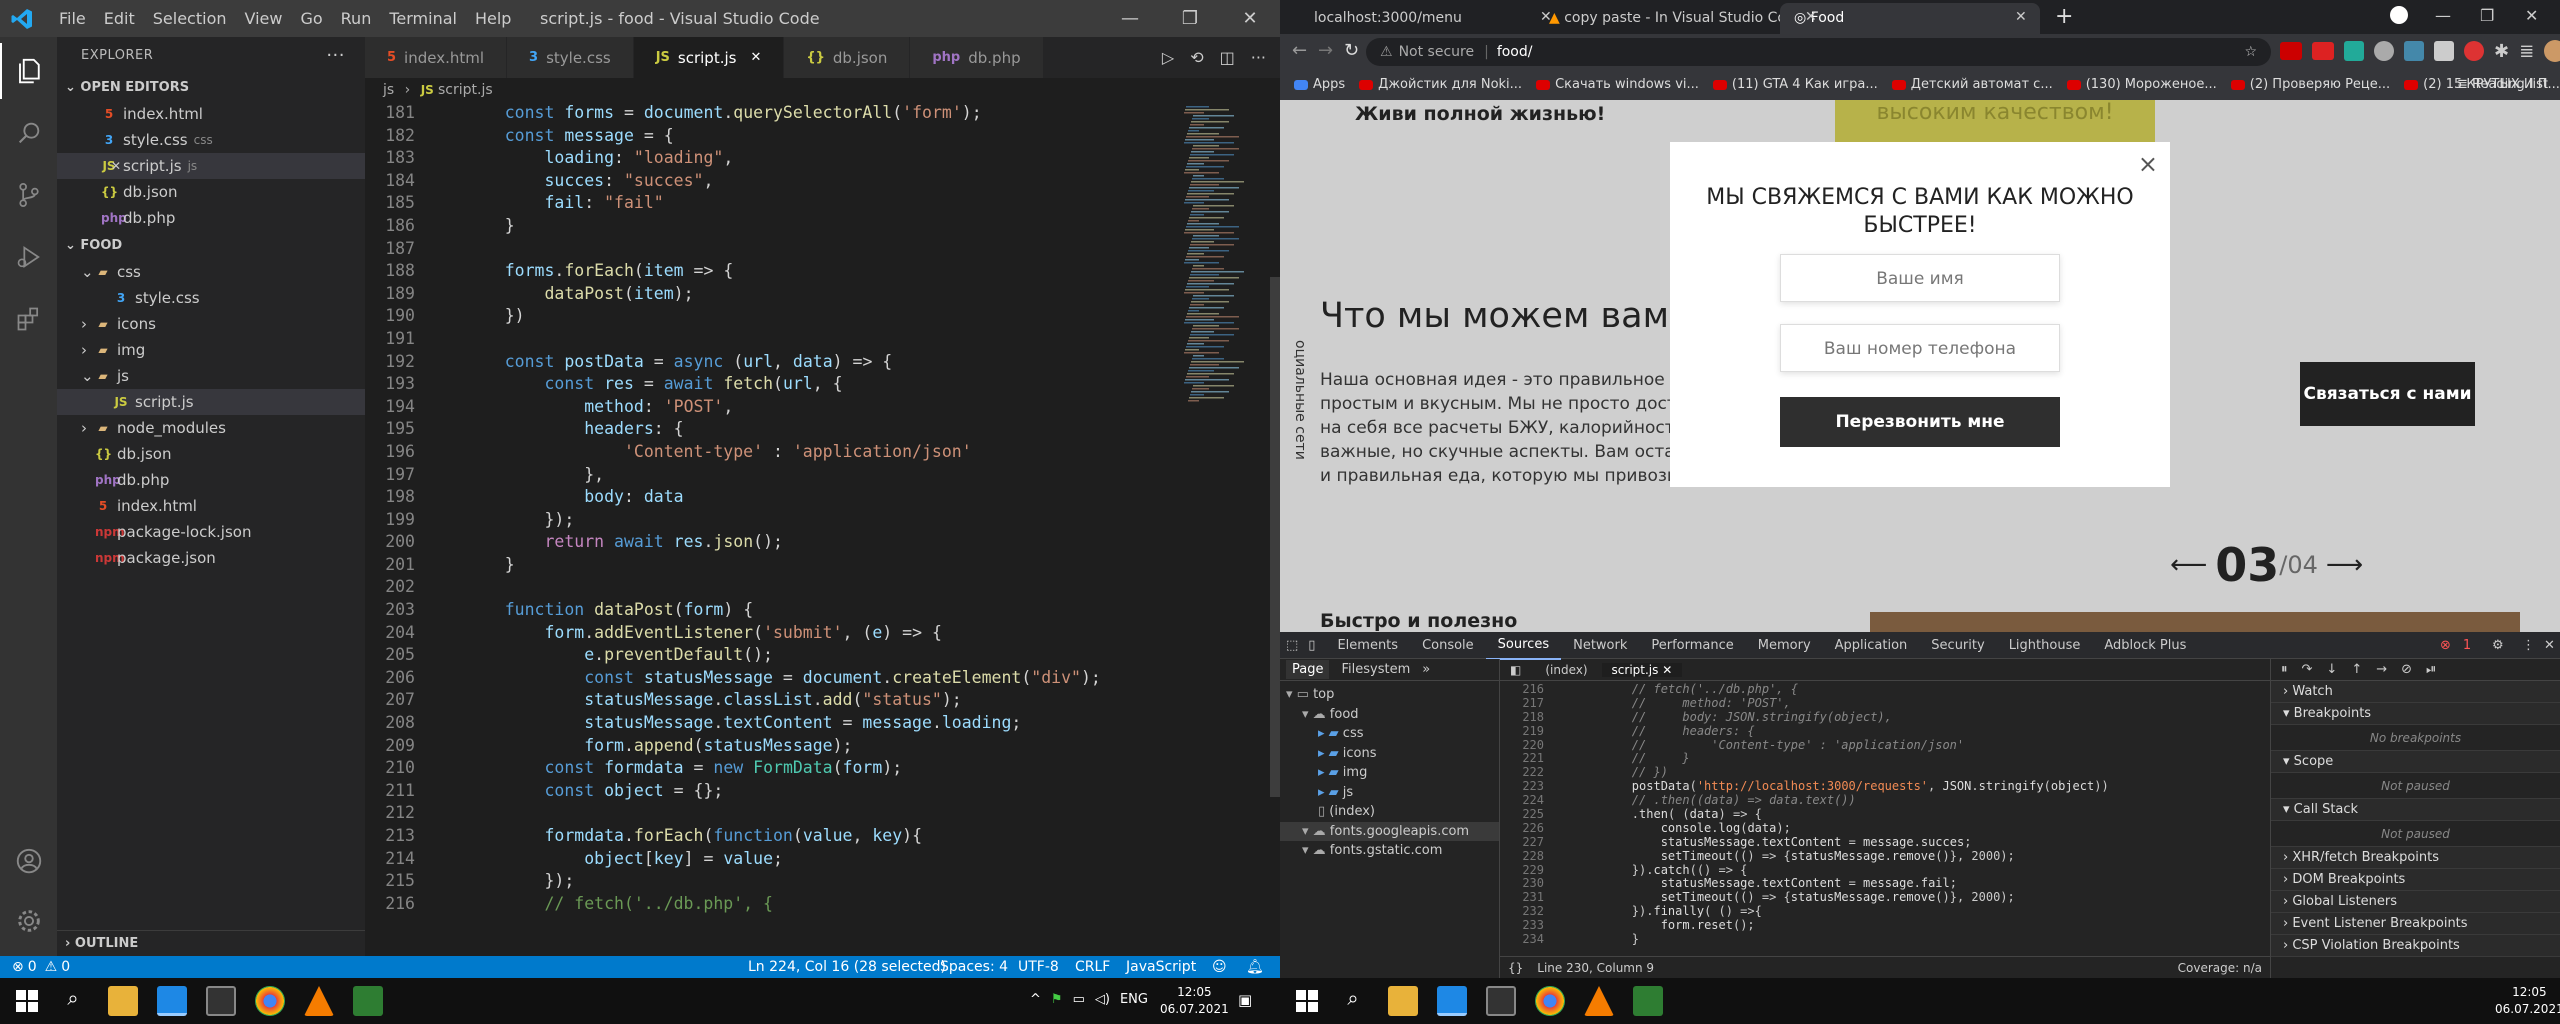 The width and height of the screenshot is (2560, 1024). What do you see at coordinates (319, 1001) in the screenshot?
I see `vlc-icon` at bounding box center [319, 1001].